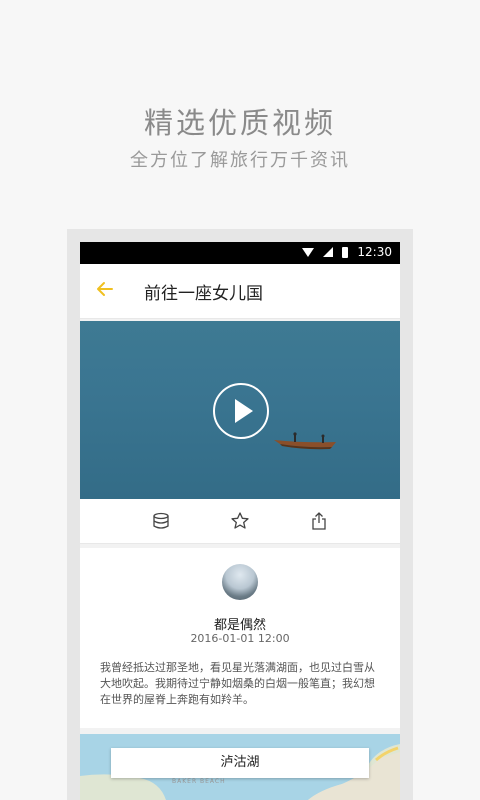  I want to click on star-icon, so click(240, 521).